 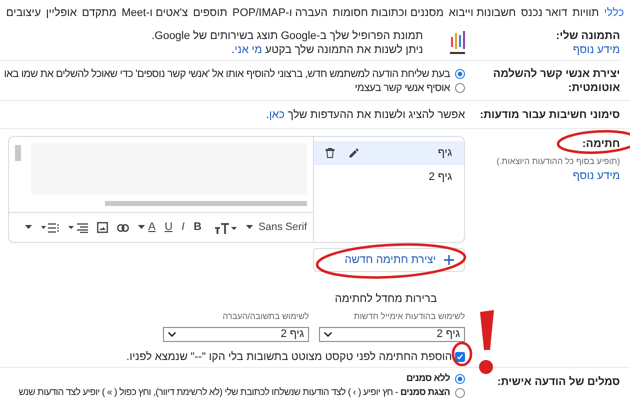 What do you see at coordinates (614, 13) in the screenshot?
I see `settings-tab: כללי` at bounding box center [614, 13].